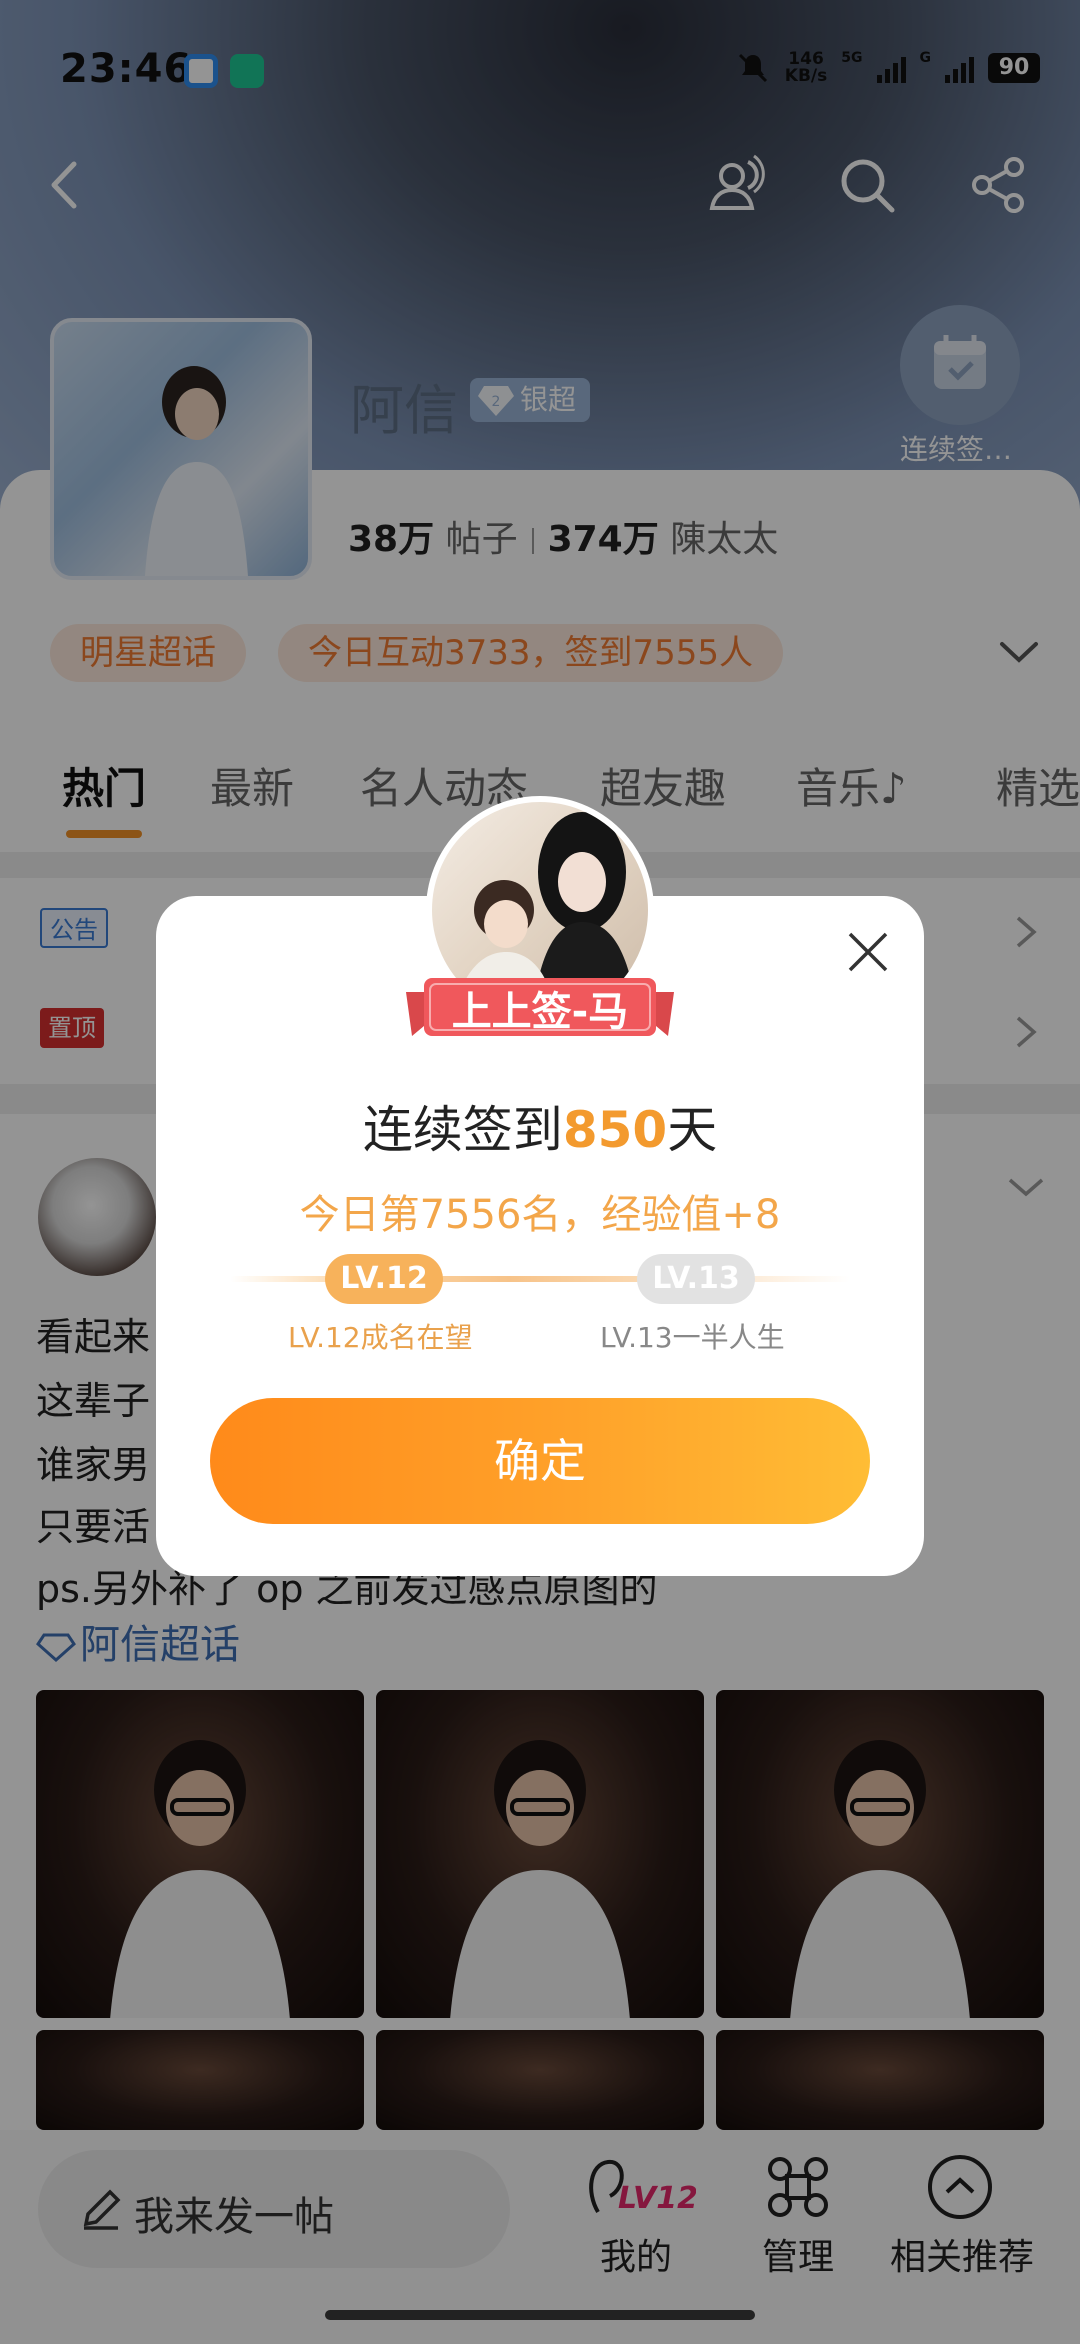 Image resolution: width=1080 pixels, height=2344 pixels. I want to click on confirm-button: 确定, so click(540, 1461).